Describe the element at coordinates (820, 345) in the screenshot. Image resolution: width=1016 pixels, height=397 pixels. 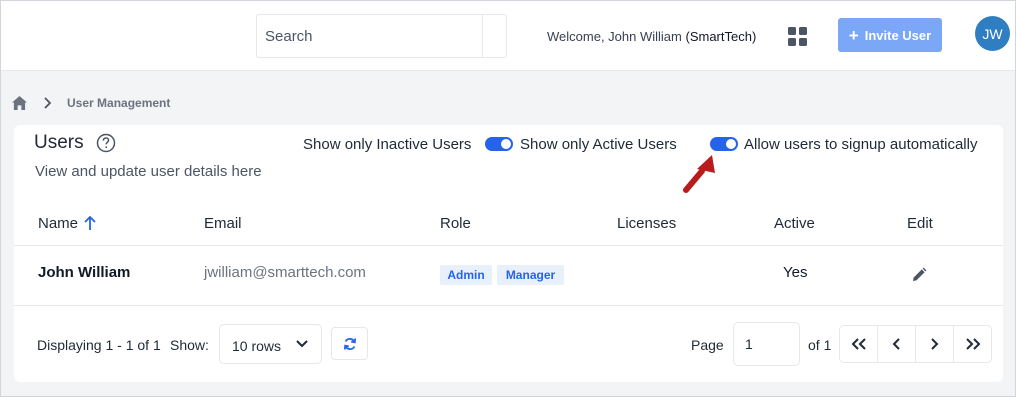
I see `page-total: of 1` at that location.